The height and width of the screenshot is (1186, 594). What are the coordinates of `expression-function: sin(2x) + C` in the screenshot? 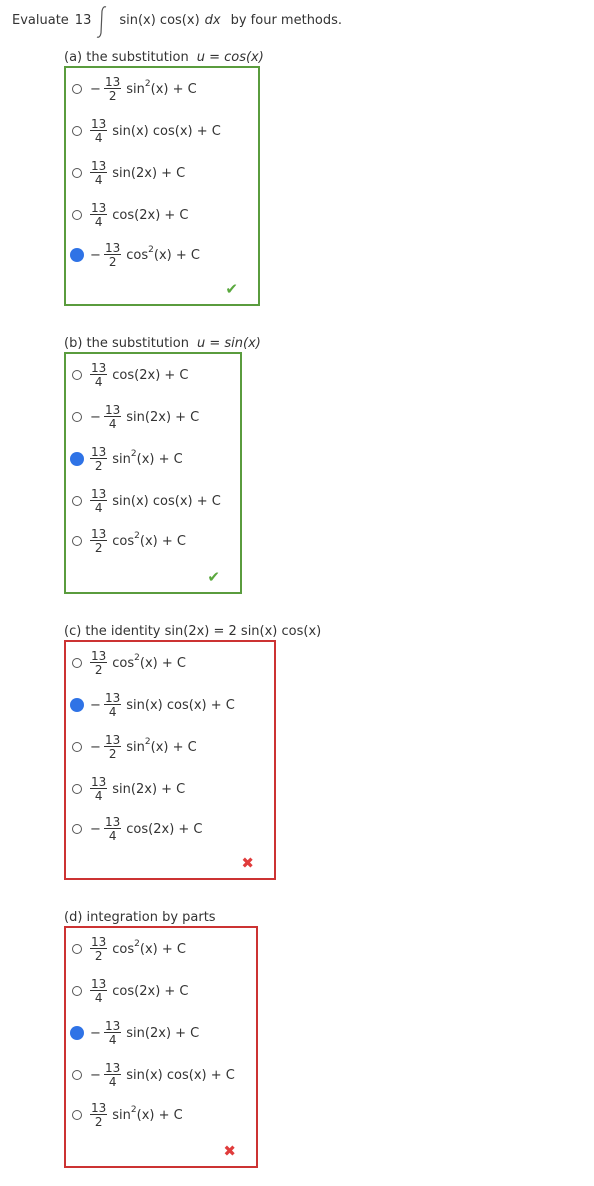 It's located at (149, 789).